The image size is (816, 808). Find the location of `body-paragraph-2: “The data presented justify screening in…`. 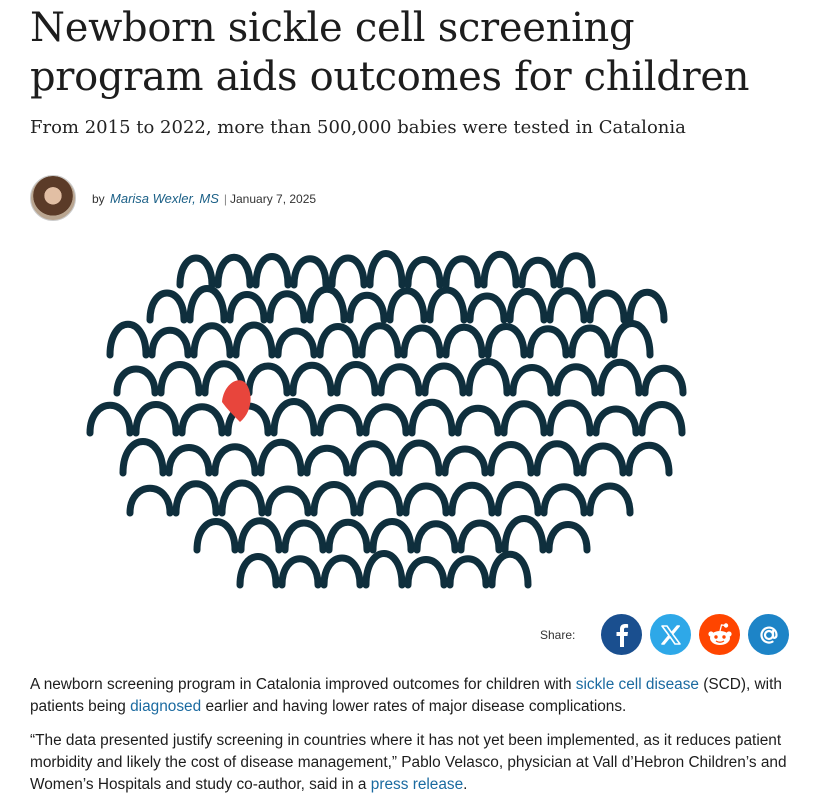

body-paragraph-2: “The data presented justify screening in… is located at coordinates (410, 763).